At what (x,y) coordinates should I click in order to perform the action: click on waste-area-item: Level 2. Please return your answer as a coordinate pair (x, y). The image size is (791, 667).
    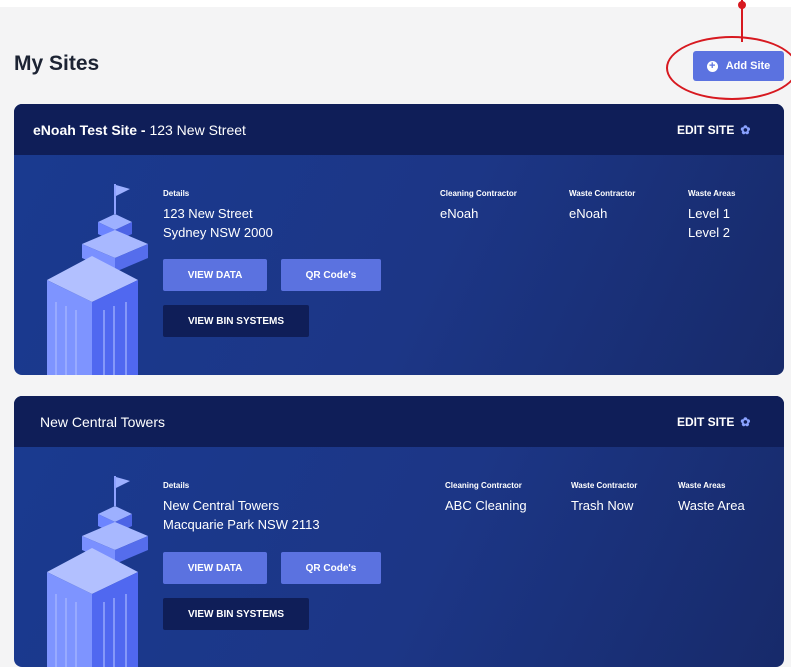
    Looking at the image, I should click on (709, 232).